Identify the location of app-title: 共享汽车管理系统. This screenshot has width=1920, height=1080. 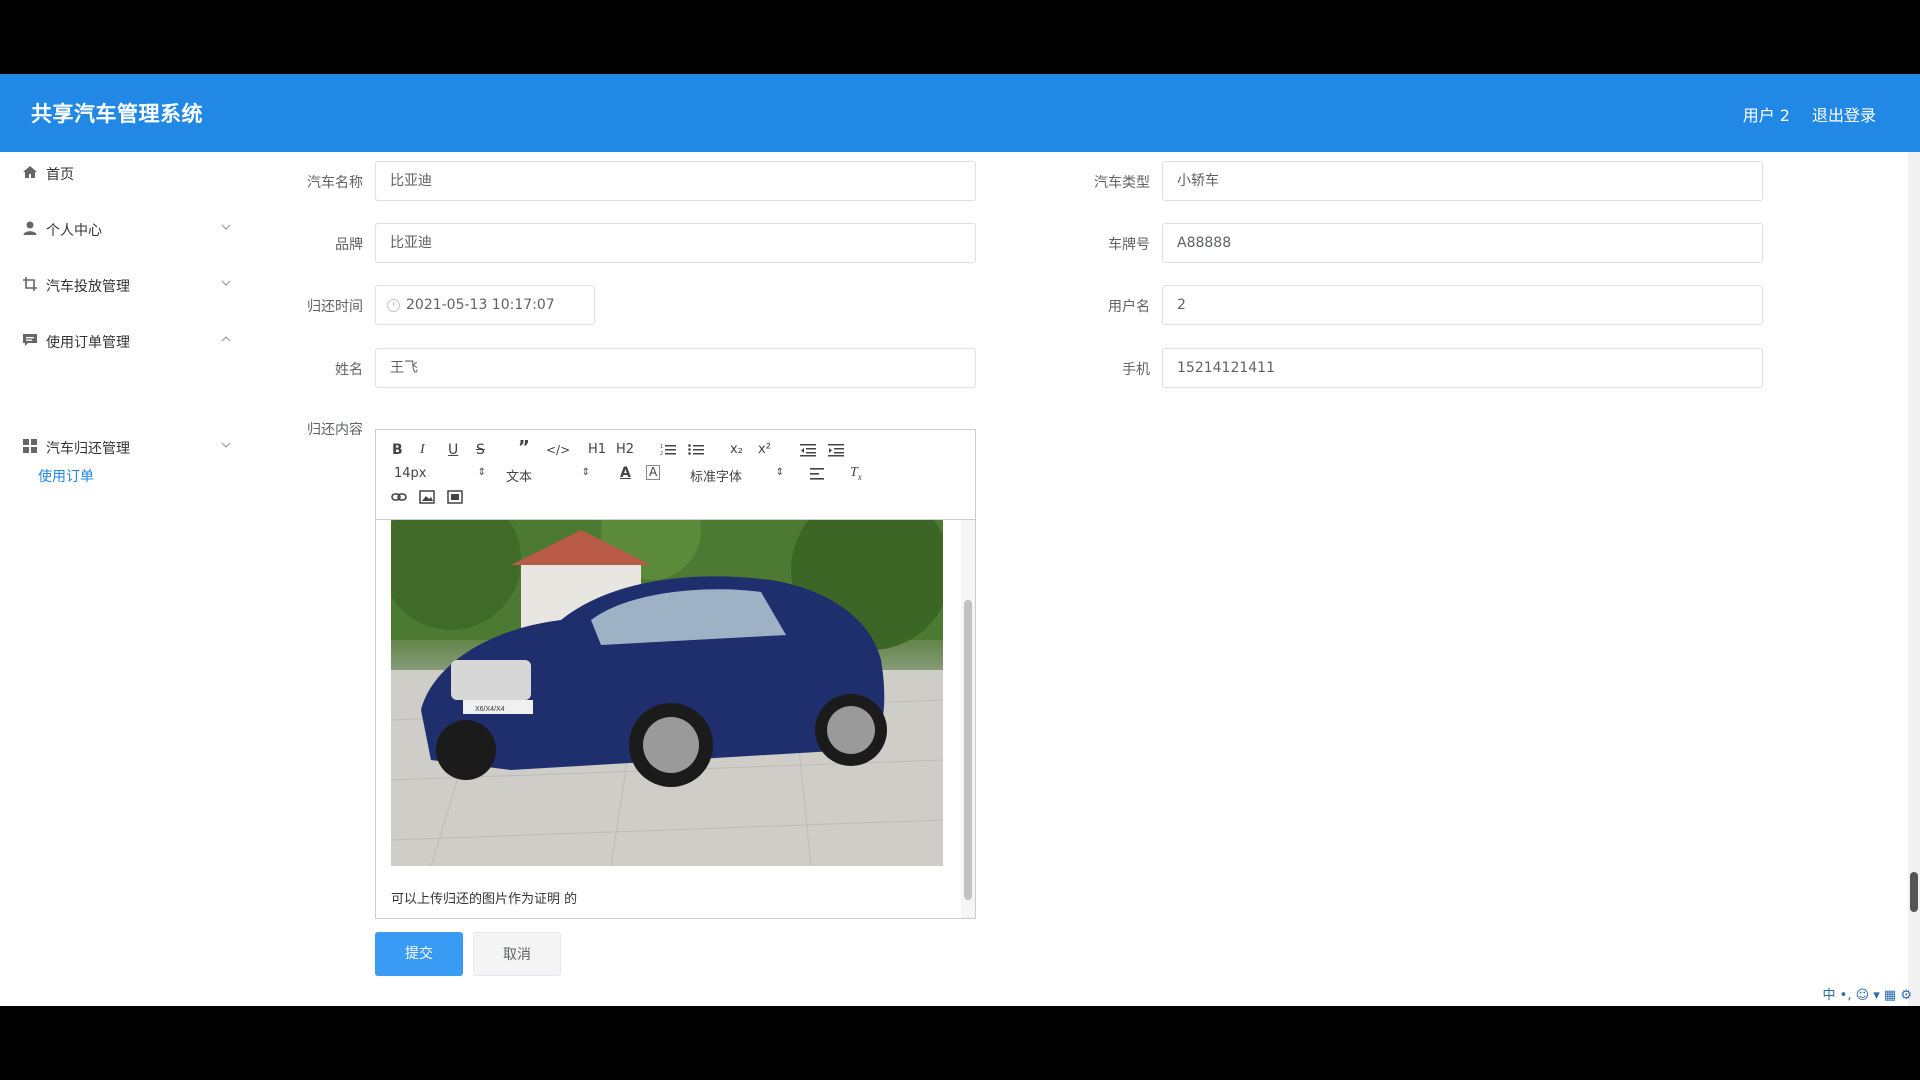
(117, 114).